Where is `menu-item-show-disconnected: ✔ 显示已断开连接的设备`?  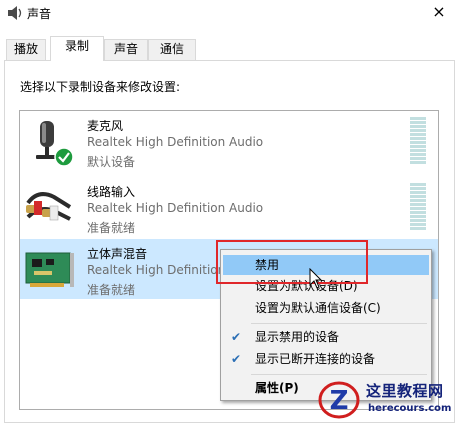
menu-item-show-disconnected: ✔ 显示已断开连接的设备 is located at coordinates (326, 359).